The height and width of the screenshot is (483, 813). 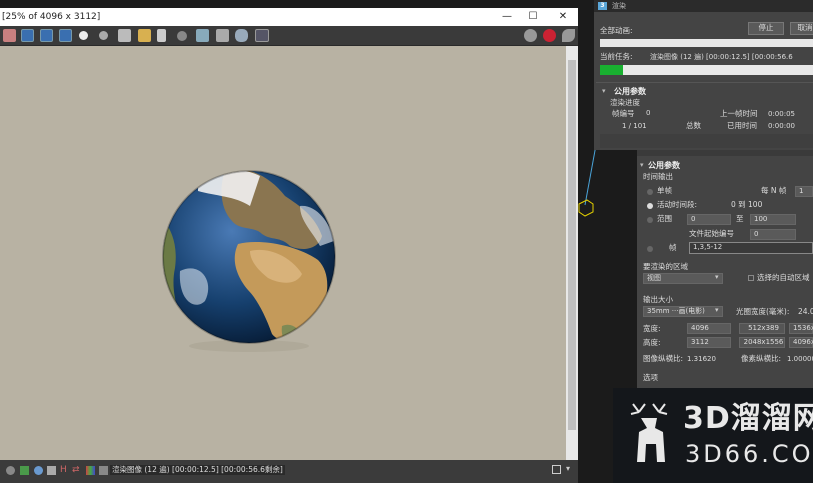 What do you see at coordinates (663, 358) in the screenshot?
I see `aspect-label: 图像纵横比:` at bounding box center [663, 358].